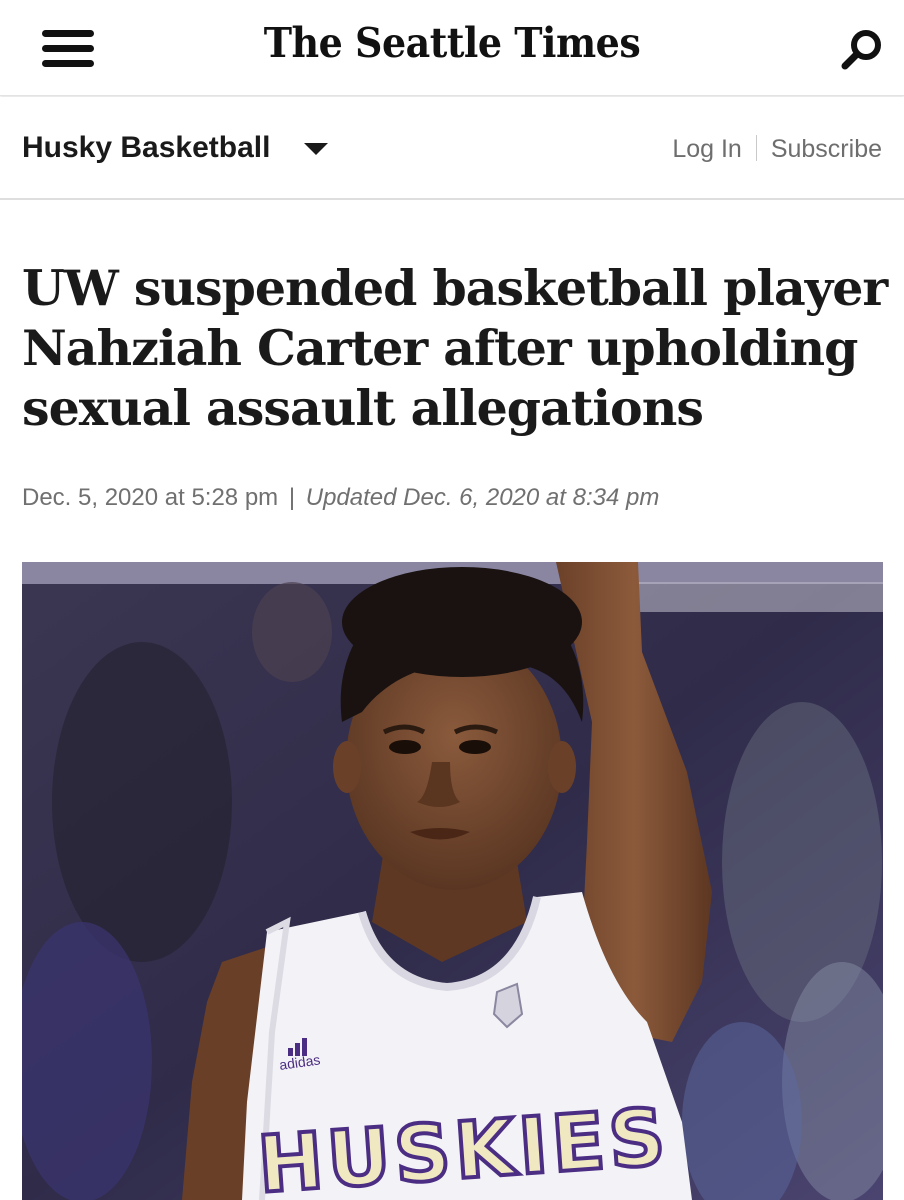 The width and height of the screenshot is (904, 1200). I want to click on section-dropdown: Husky Basketball, so click(146, 148).